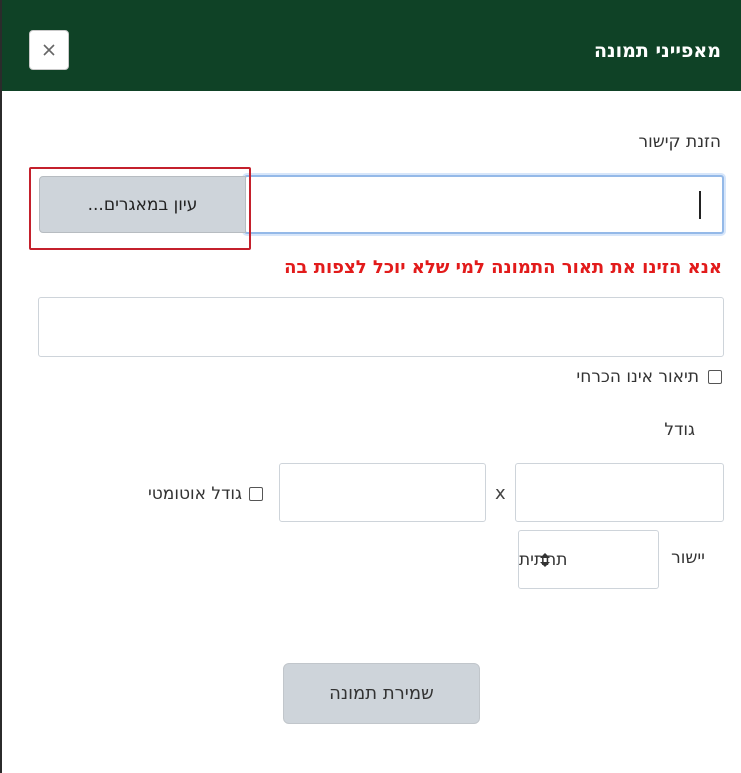 This screenshot has height=773, width=741. Describe the element at coordinates (637, 377) in the screenshot. I see `description-not-required-label: תיאור אינו הכרחי` at that location.